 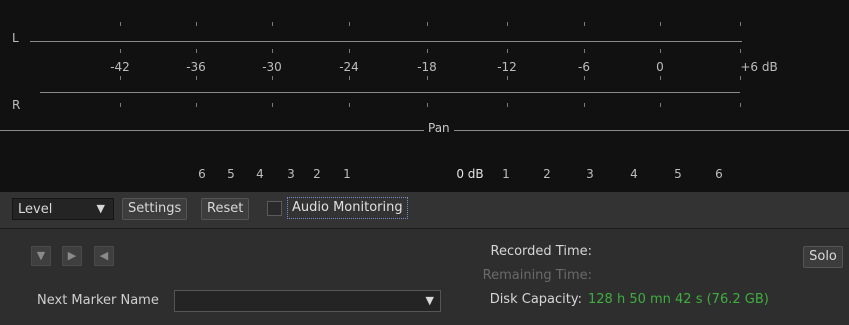 What do you see at coordinates (470, 174) in the screenshot?
I see `pan-center-label: 0 dB` at bounding box center [470, 174].